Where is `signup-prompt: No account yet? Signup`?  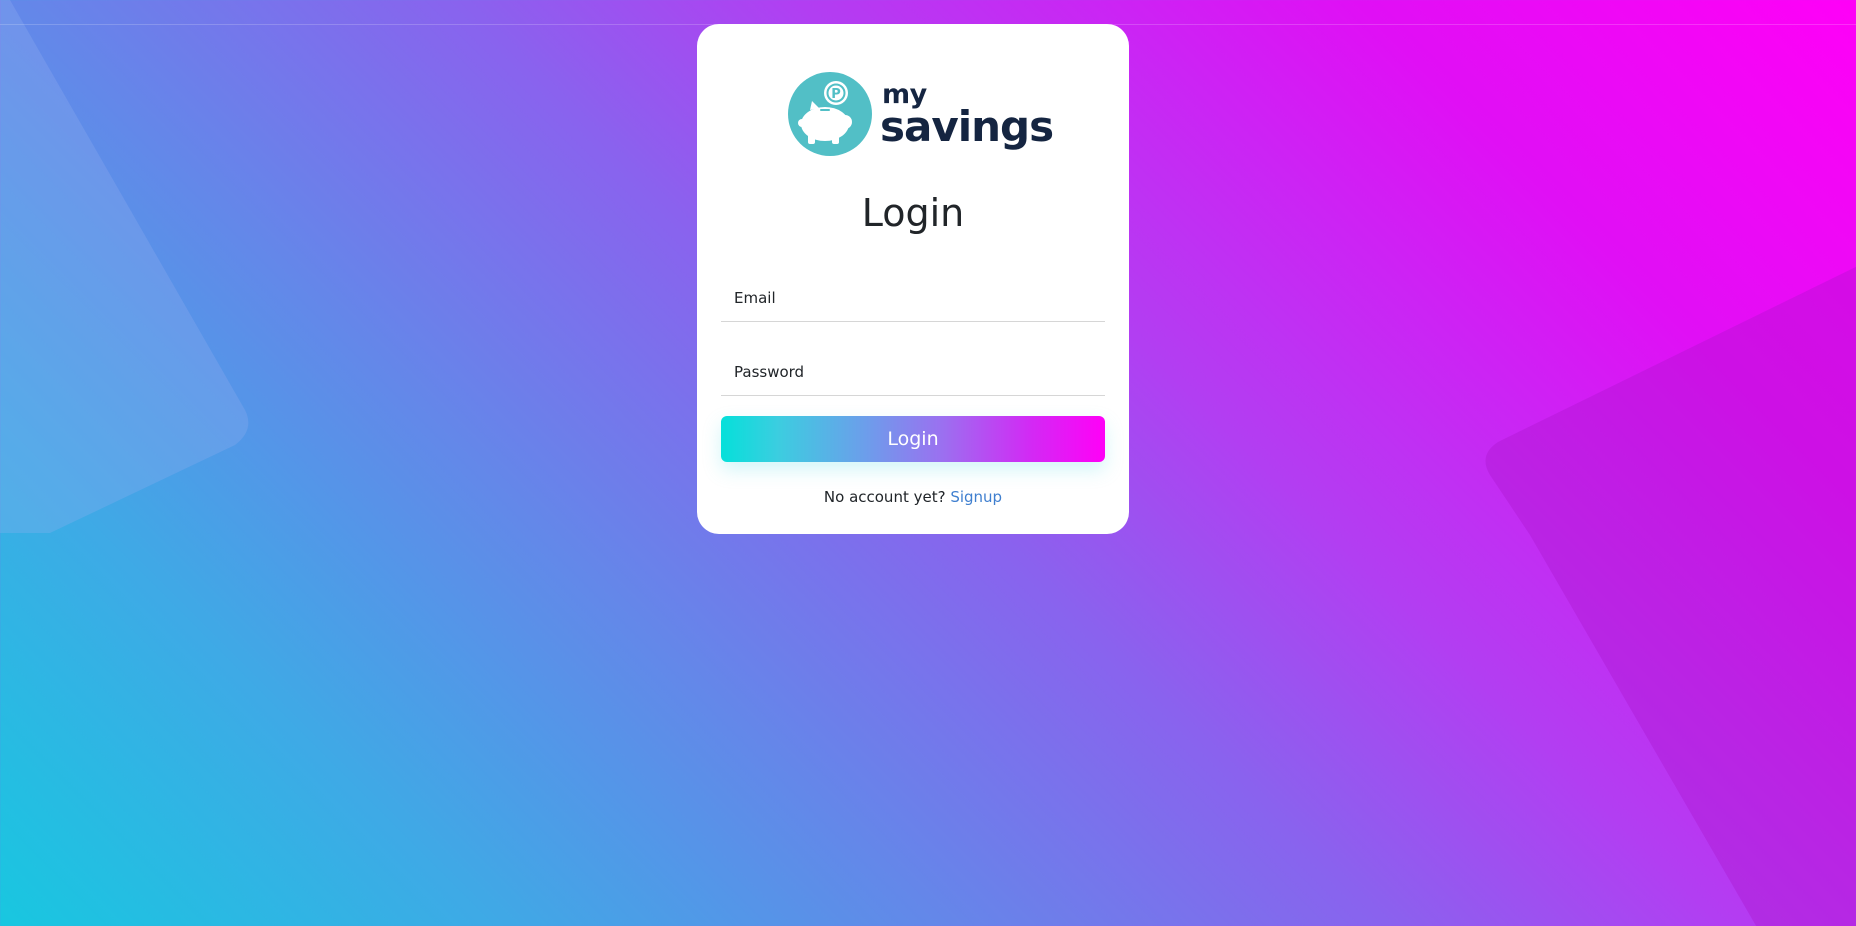
signup-prompt: No account yet? Signup is located at coordinates (913, 497).